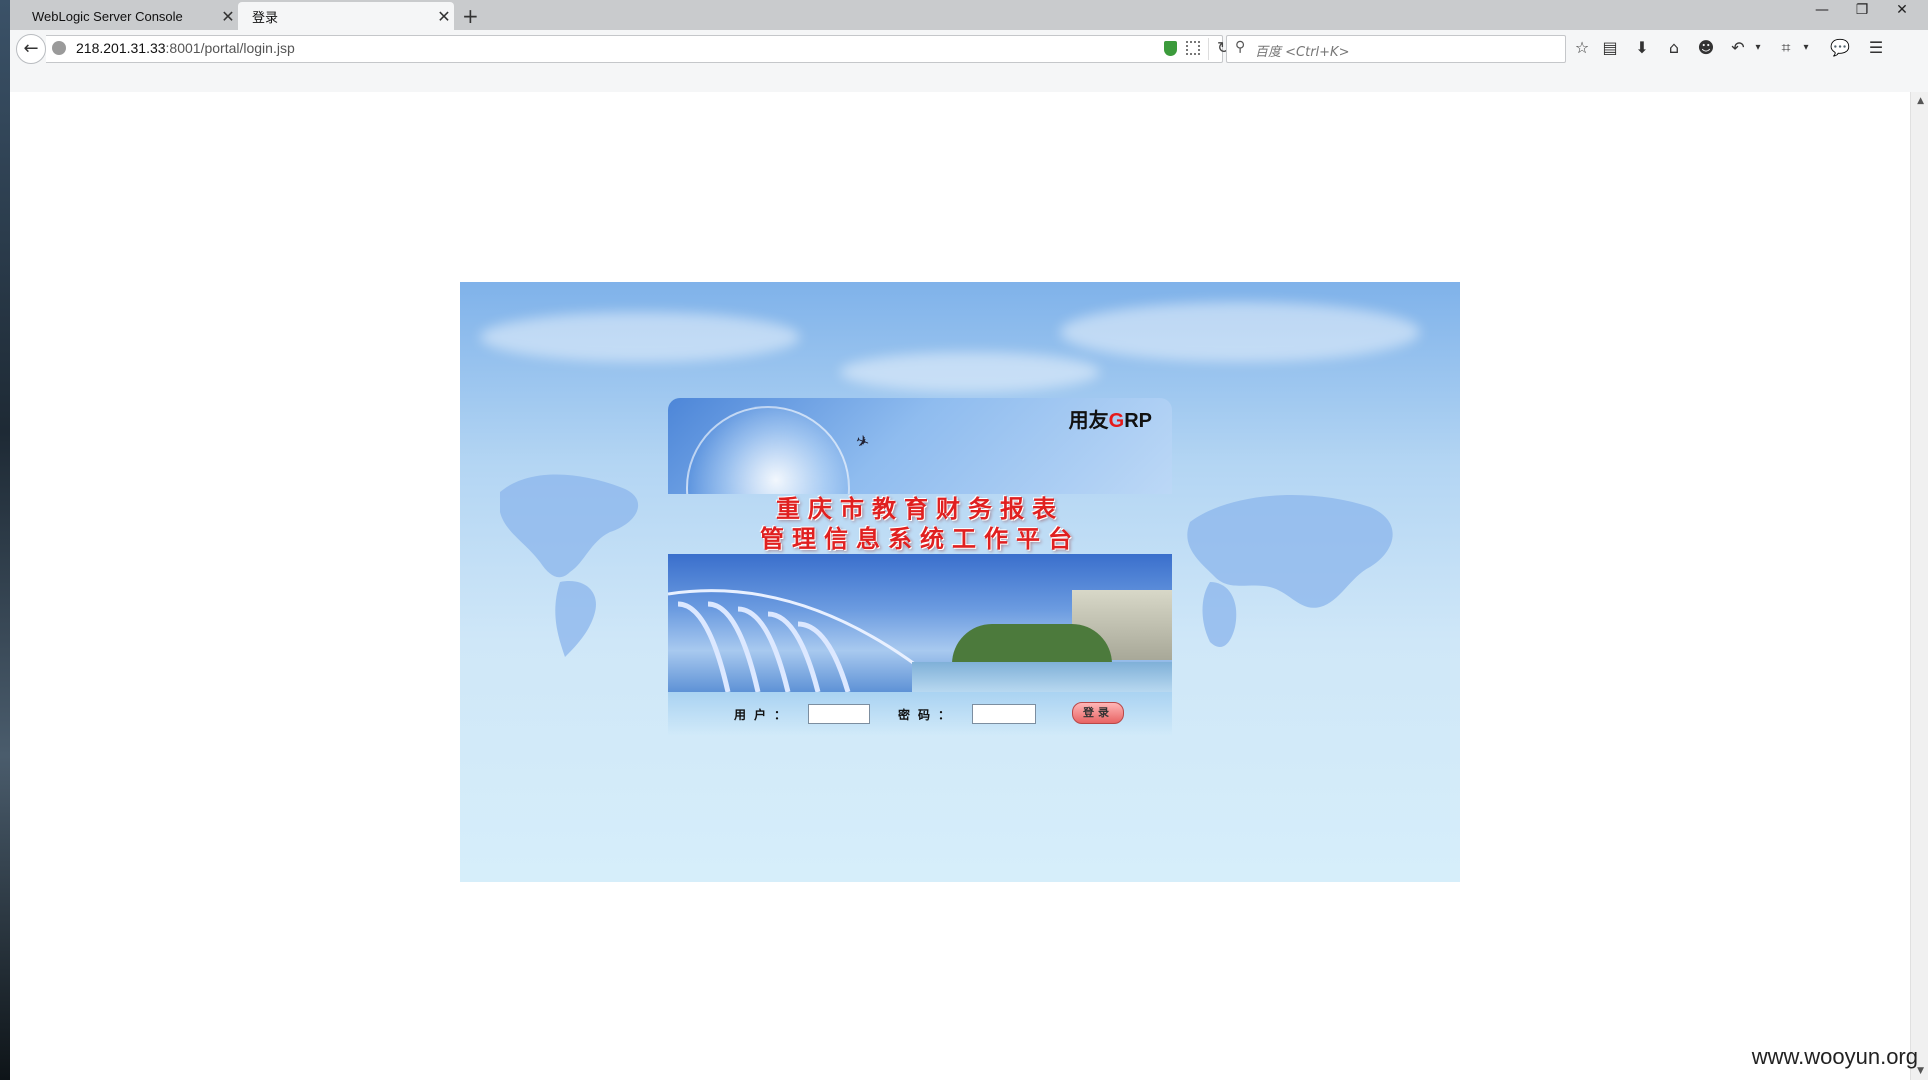 The width and height of the screenshot is (1928, 1080). Describe the element at coordinates (5, 540) in the screenshot. I see `desktop-background` at that location.